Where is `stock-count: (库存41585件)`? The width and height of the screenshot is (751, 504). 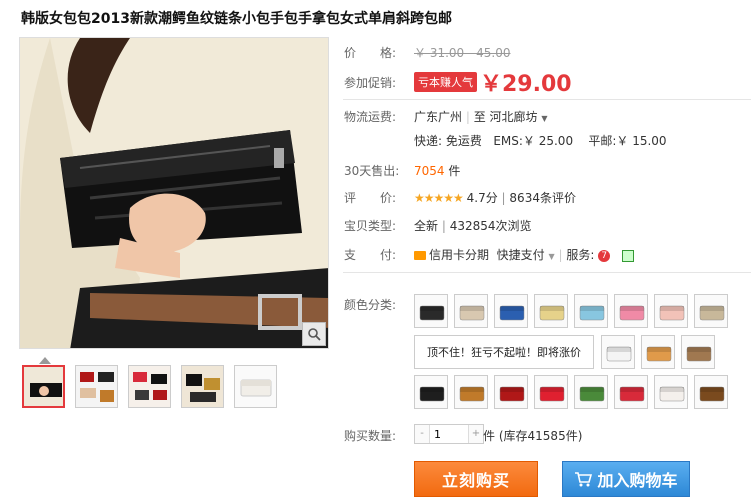
stock-count: (库存41585件) is located at coordinates (540, 436).